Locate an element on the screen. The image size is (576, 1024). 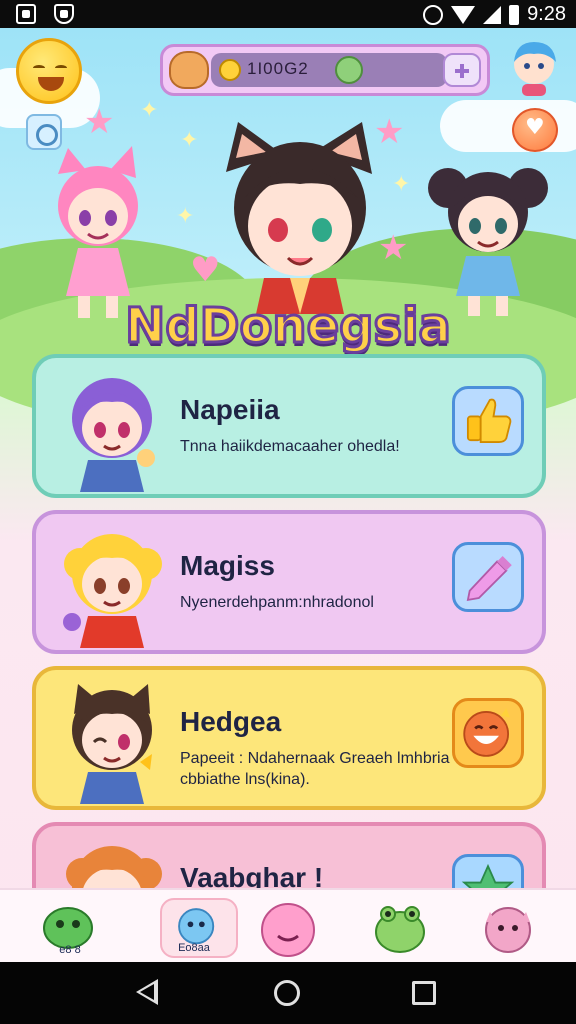
winking-cat-girl-character-portrait is located at coordinates (112, 744).